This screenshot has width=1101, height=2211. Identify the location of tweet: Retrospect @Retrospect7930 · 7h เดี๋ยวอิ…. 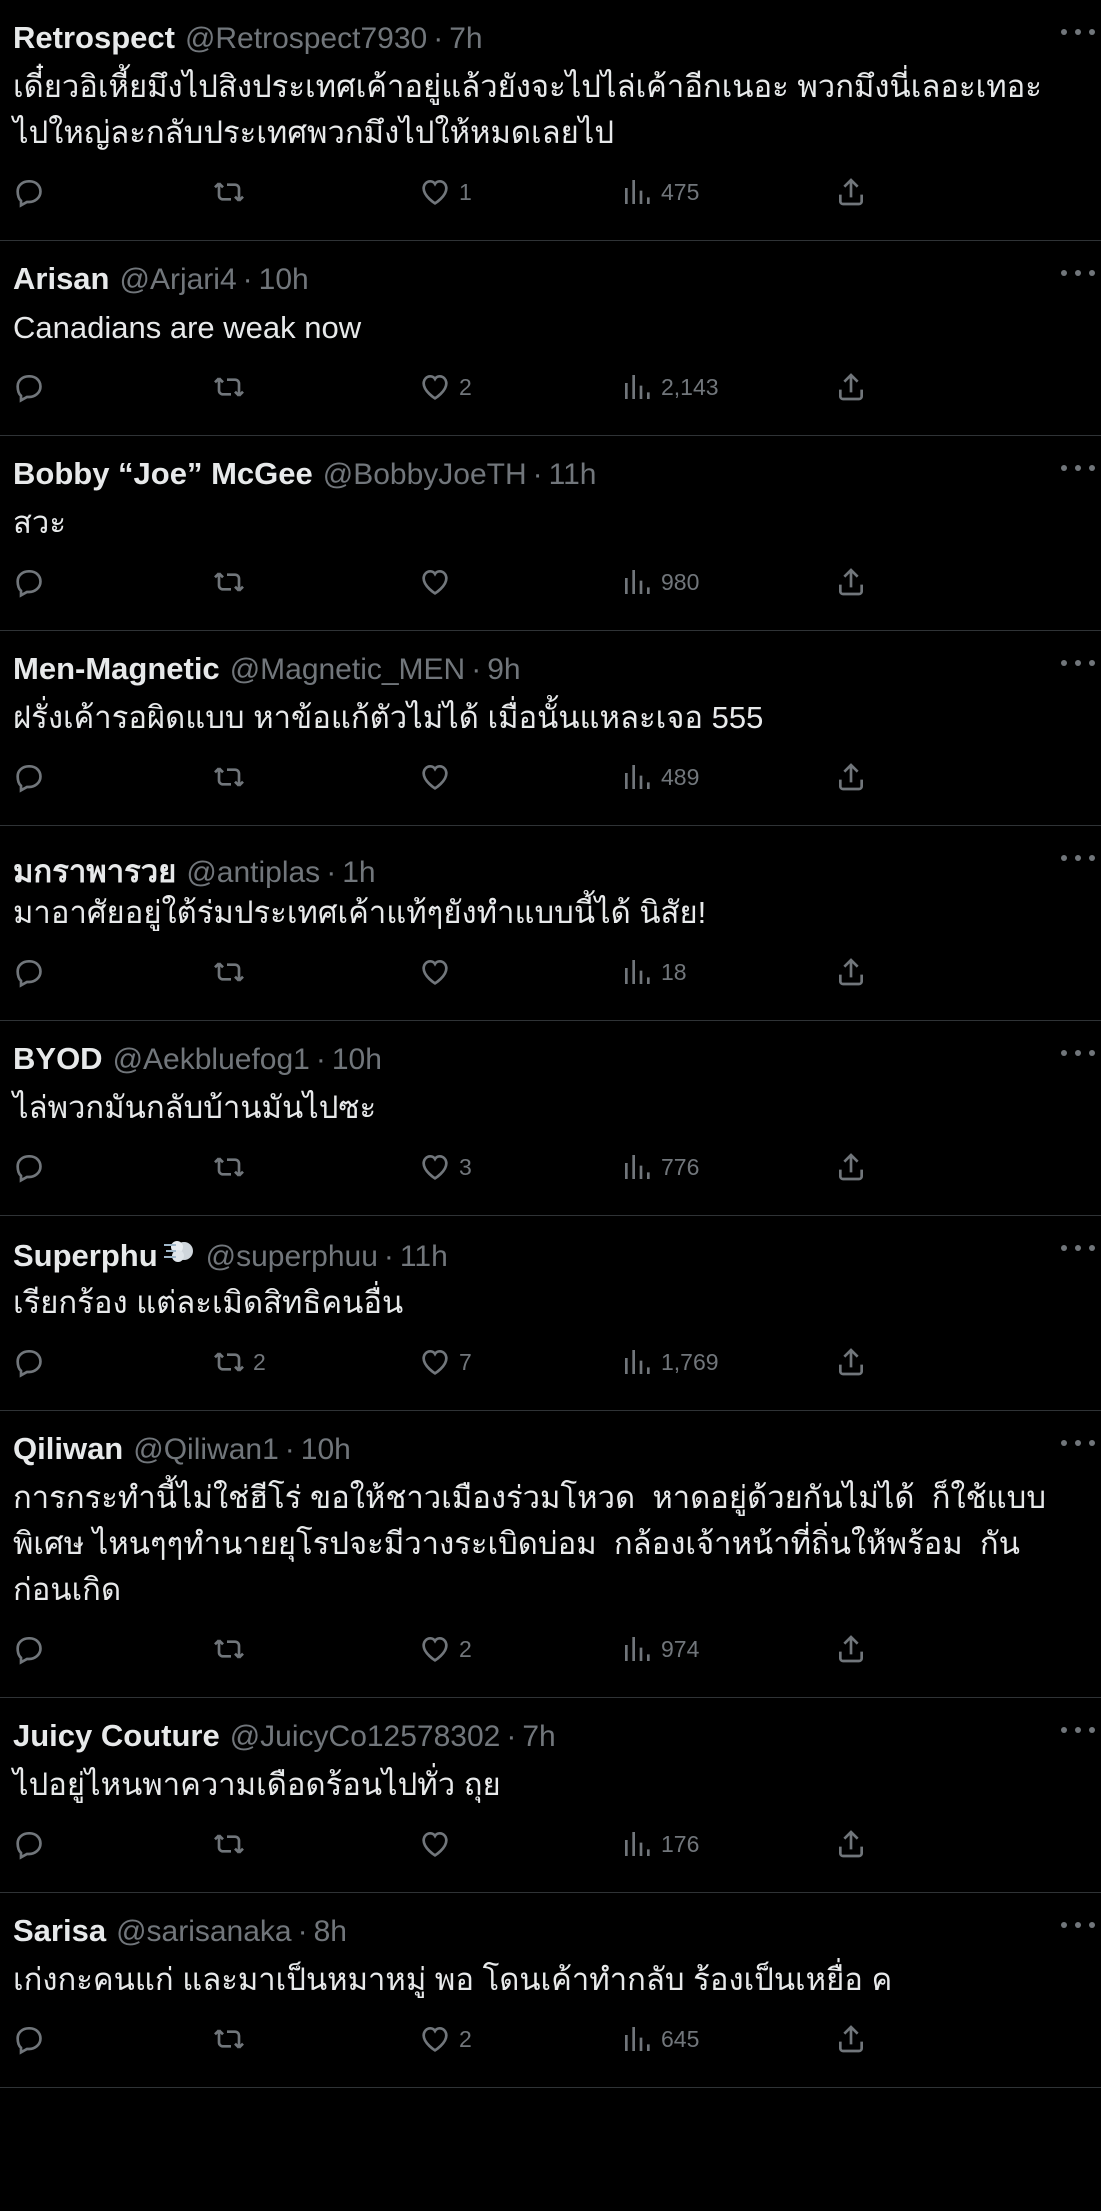
(550, 120).